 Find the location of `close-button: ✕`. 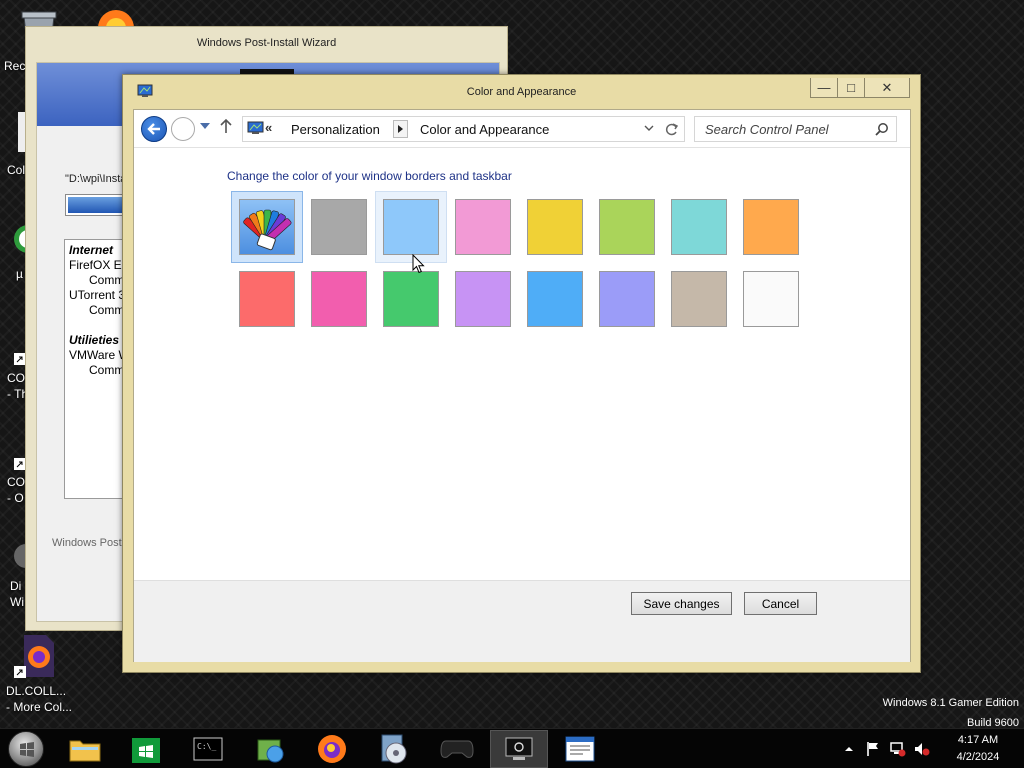

close-button: ✕ is located at coordinates (887, 88).